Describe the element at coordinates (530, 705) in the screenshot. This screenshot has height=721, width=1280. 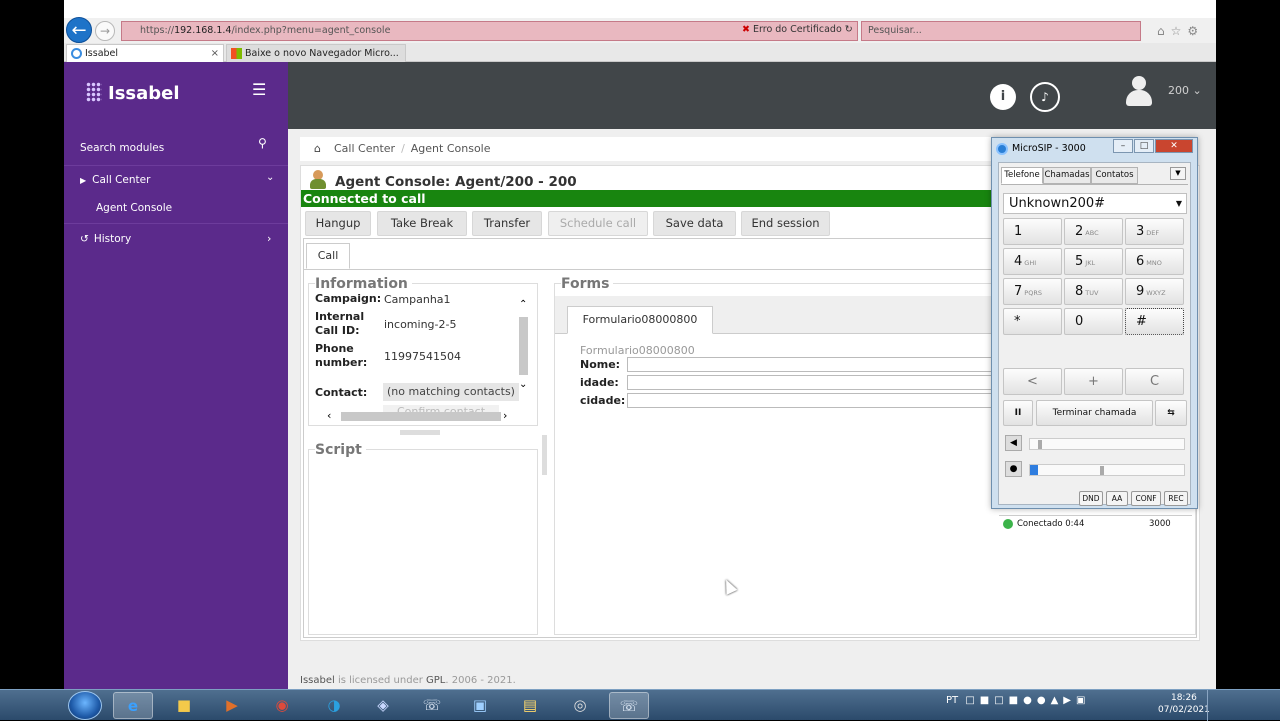
I see `computer-icon: ▤` at that location.